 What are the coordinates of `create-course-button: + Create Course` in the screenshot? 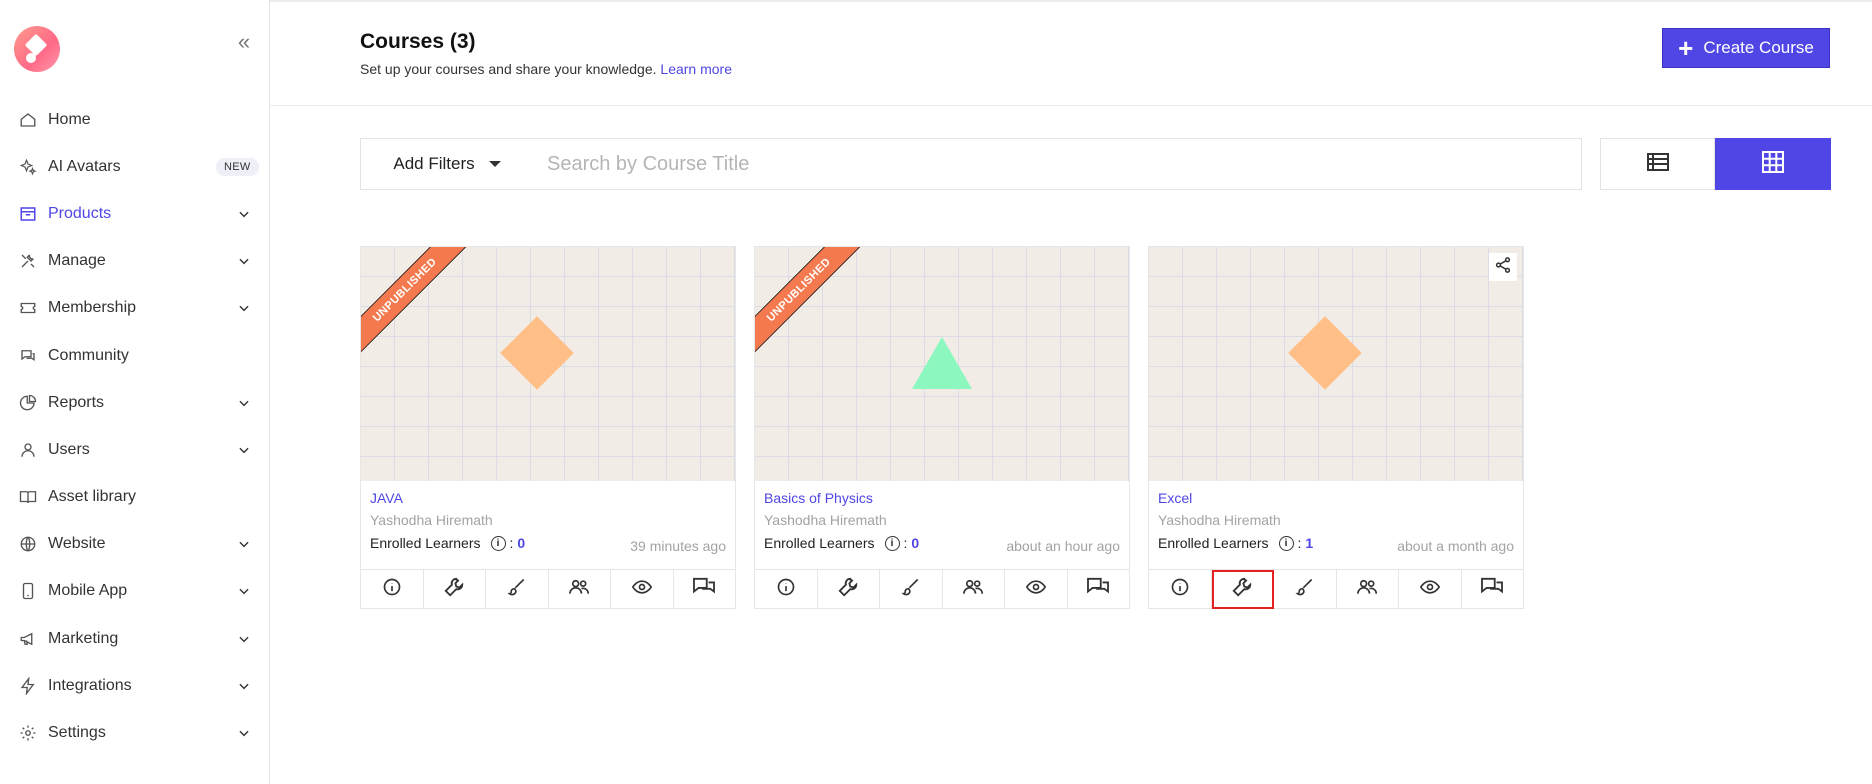 It's located at (1746, 48).